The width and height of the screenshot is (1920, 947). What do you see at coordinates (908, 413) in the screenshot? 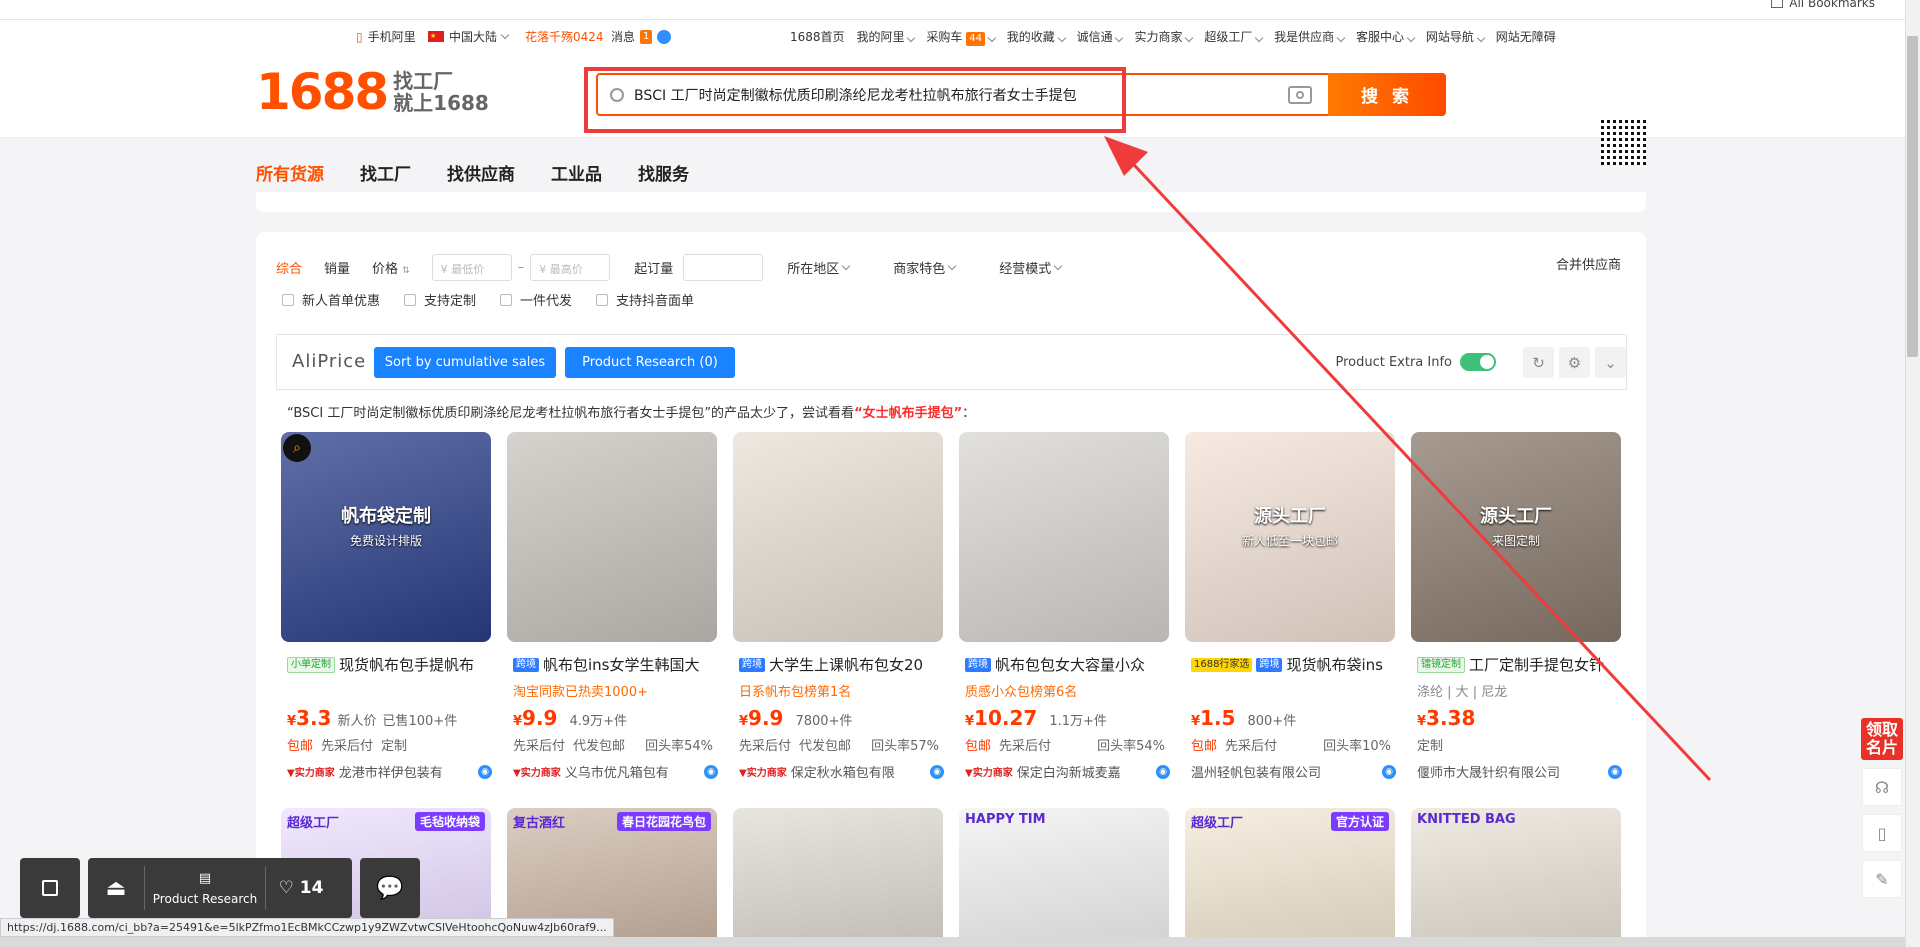
I see `suggested-keyword-link: “女士帆布手提包”` at bounding box center [908, 413].